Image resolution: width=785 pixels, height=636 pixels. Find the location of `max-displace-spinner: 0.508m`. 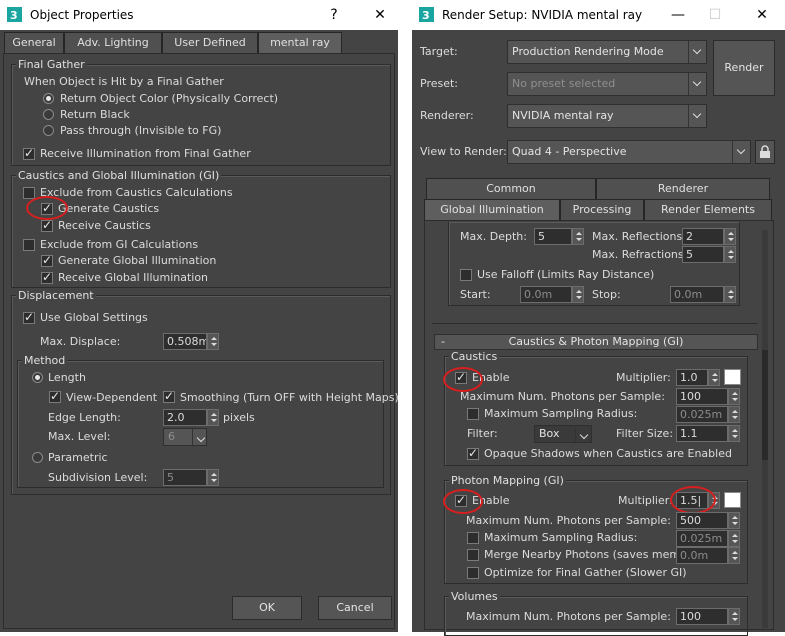

max-displace-spinner: 0.508m is located at coordinates (191, 341).